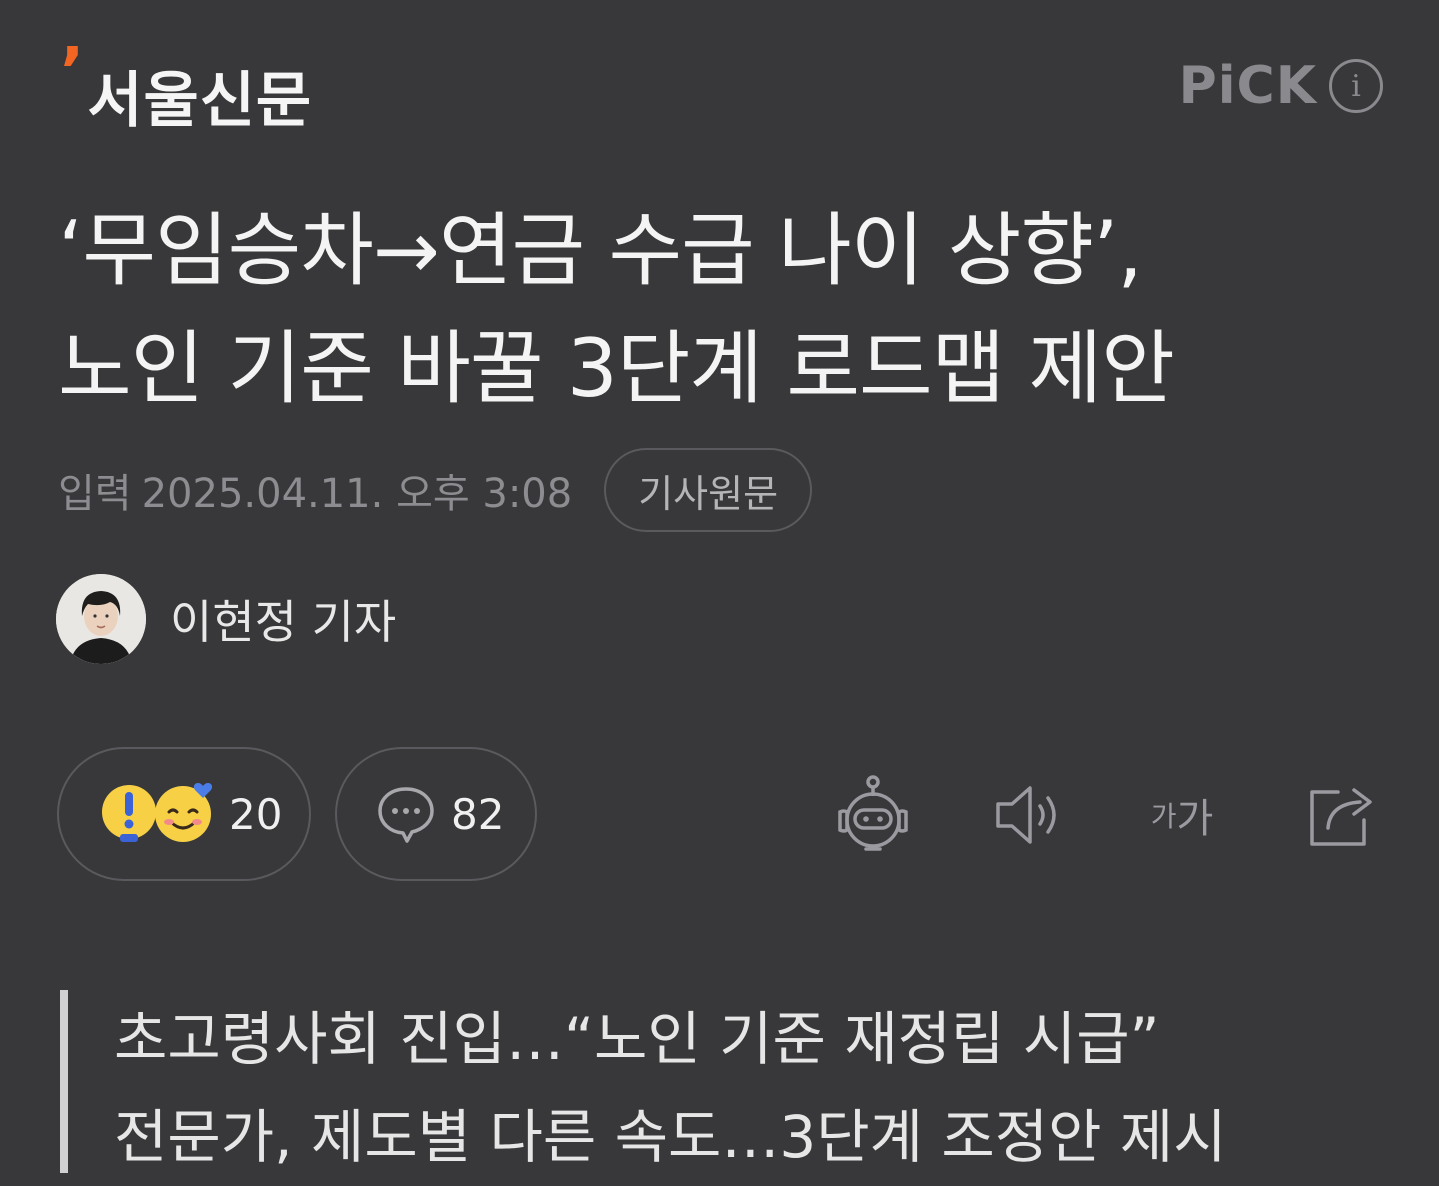  What do you see at coordinates (637, 1039) in the screenshot?
I see `summary-line-1: 초고령사회 진입…“노인 기준 재정립 시급”` at bounding box center [637, 1039].